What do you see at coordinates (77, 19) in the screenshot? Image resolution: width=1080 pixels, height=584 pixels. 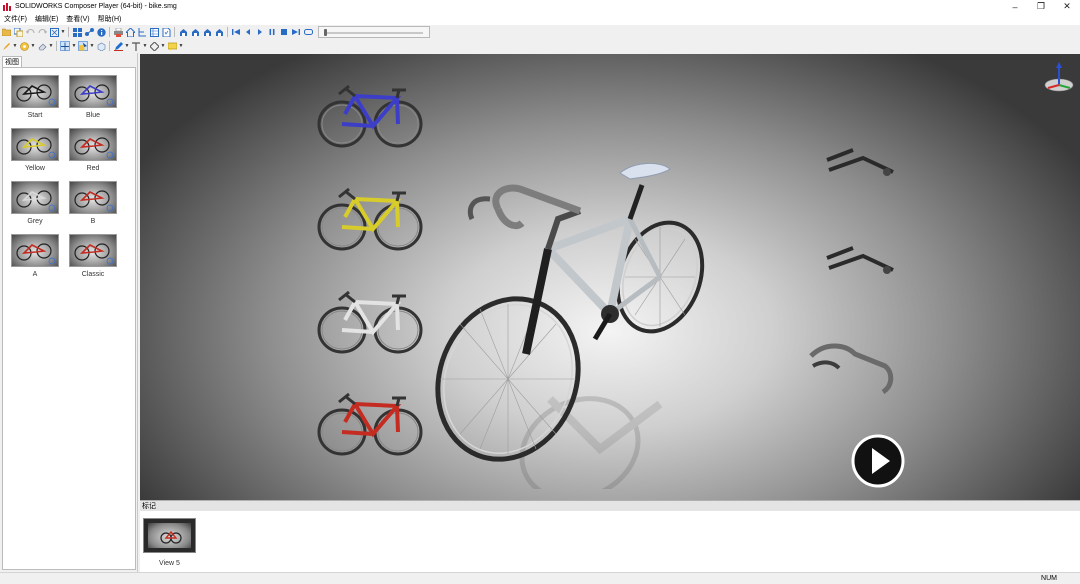 I see `menu-view: 查看(V)` at bounding box center [77, 19].